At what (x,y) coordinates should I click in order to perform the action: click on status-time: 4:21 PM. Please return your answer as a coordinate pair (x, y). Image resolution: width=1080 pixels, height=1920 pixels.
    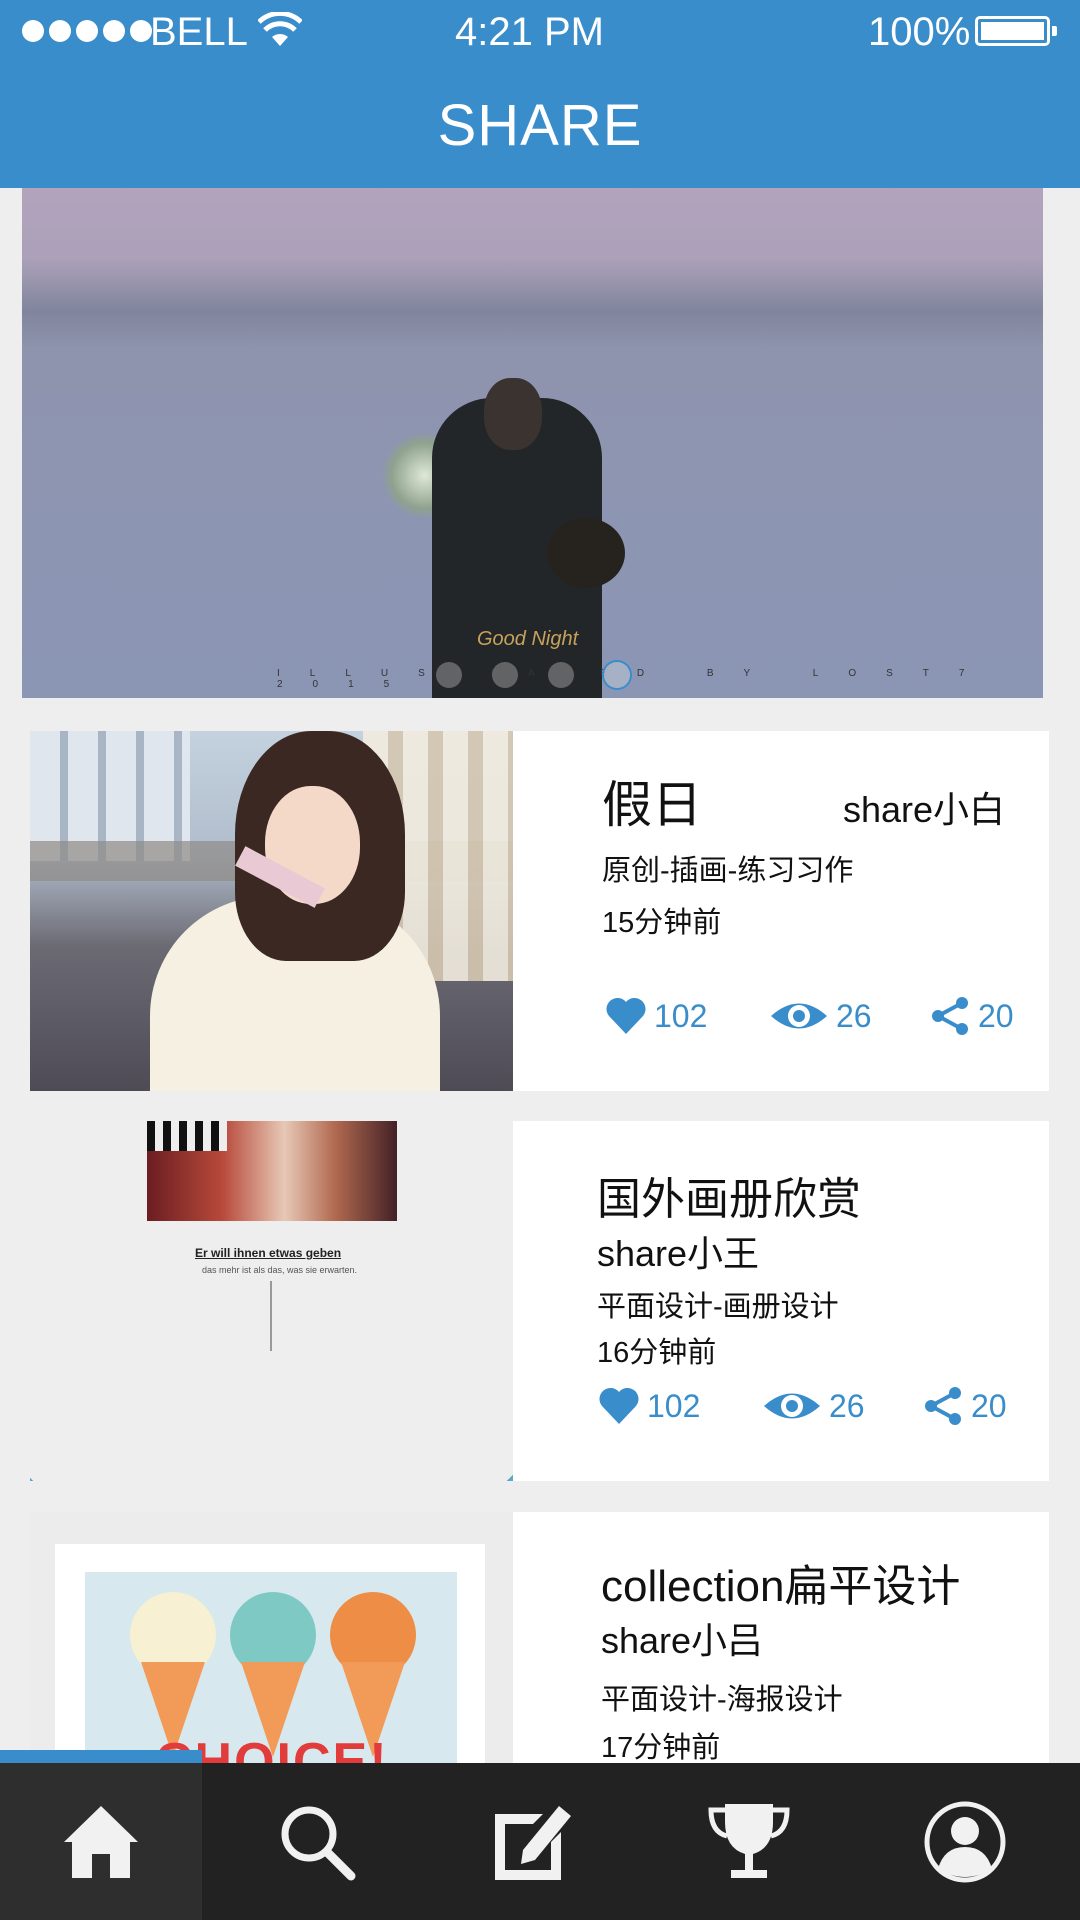
    Looking at the image, I should click on (529, 32).